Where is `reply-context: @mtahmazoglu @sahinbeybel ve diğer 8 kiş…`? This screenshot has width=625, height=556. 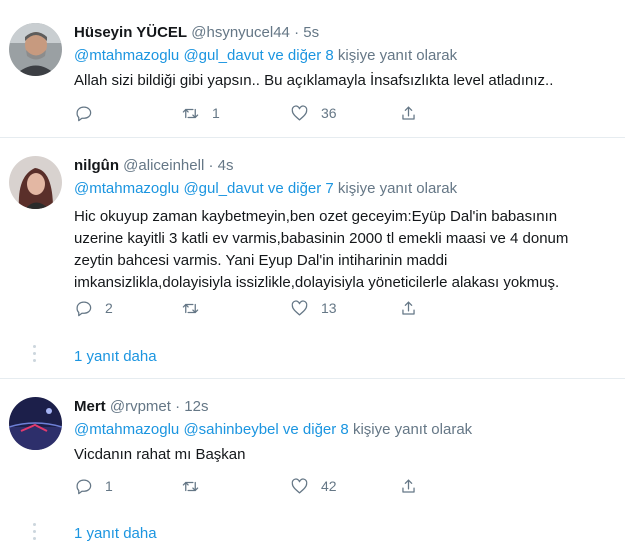
reply-context: @mtahmazoglu @sahinbeybel ve diğer 8 kiş… is located at coordinates (273, 429).